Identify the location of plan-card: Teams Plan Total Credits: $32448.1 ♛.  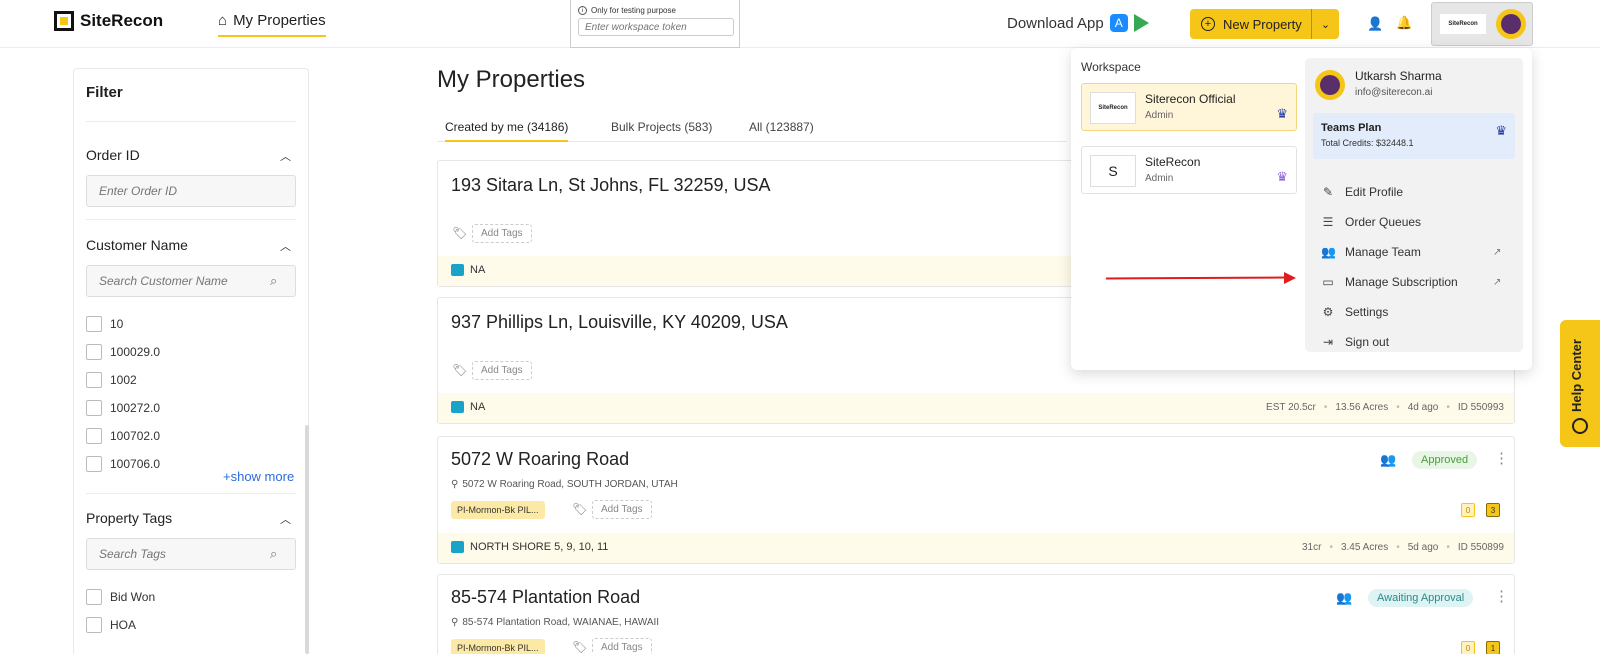
(1414, 136).